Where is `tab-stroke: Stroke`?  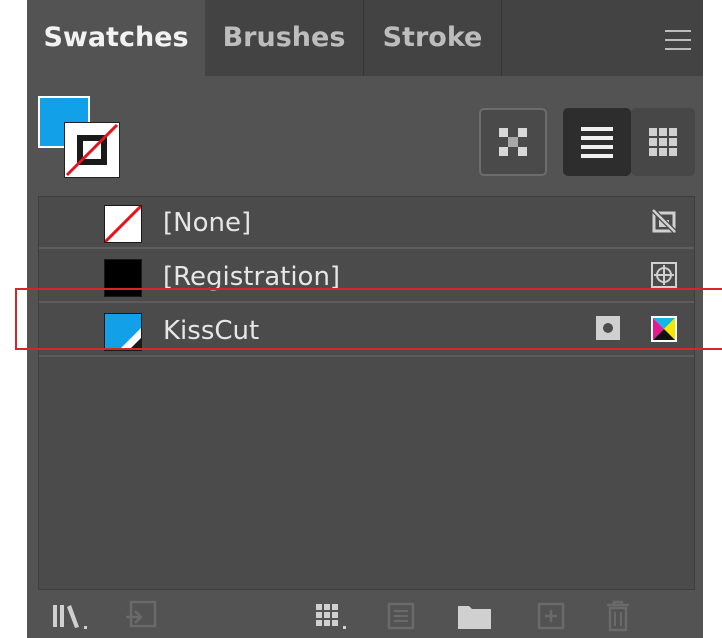 tab-stroke: Stroke is located at coordinates (433, 38).